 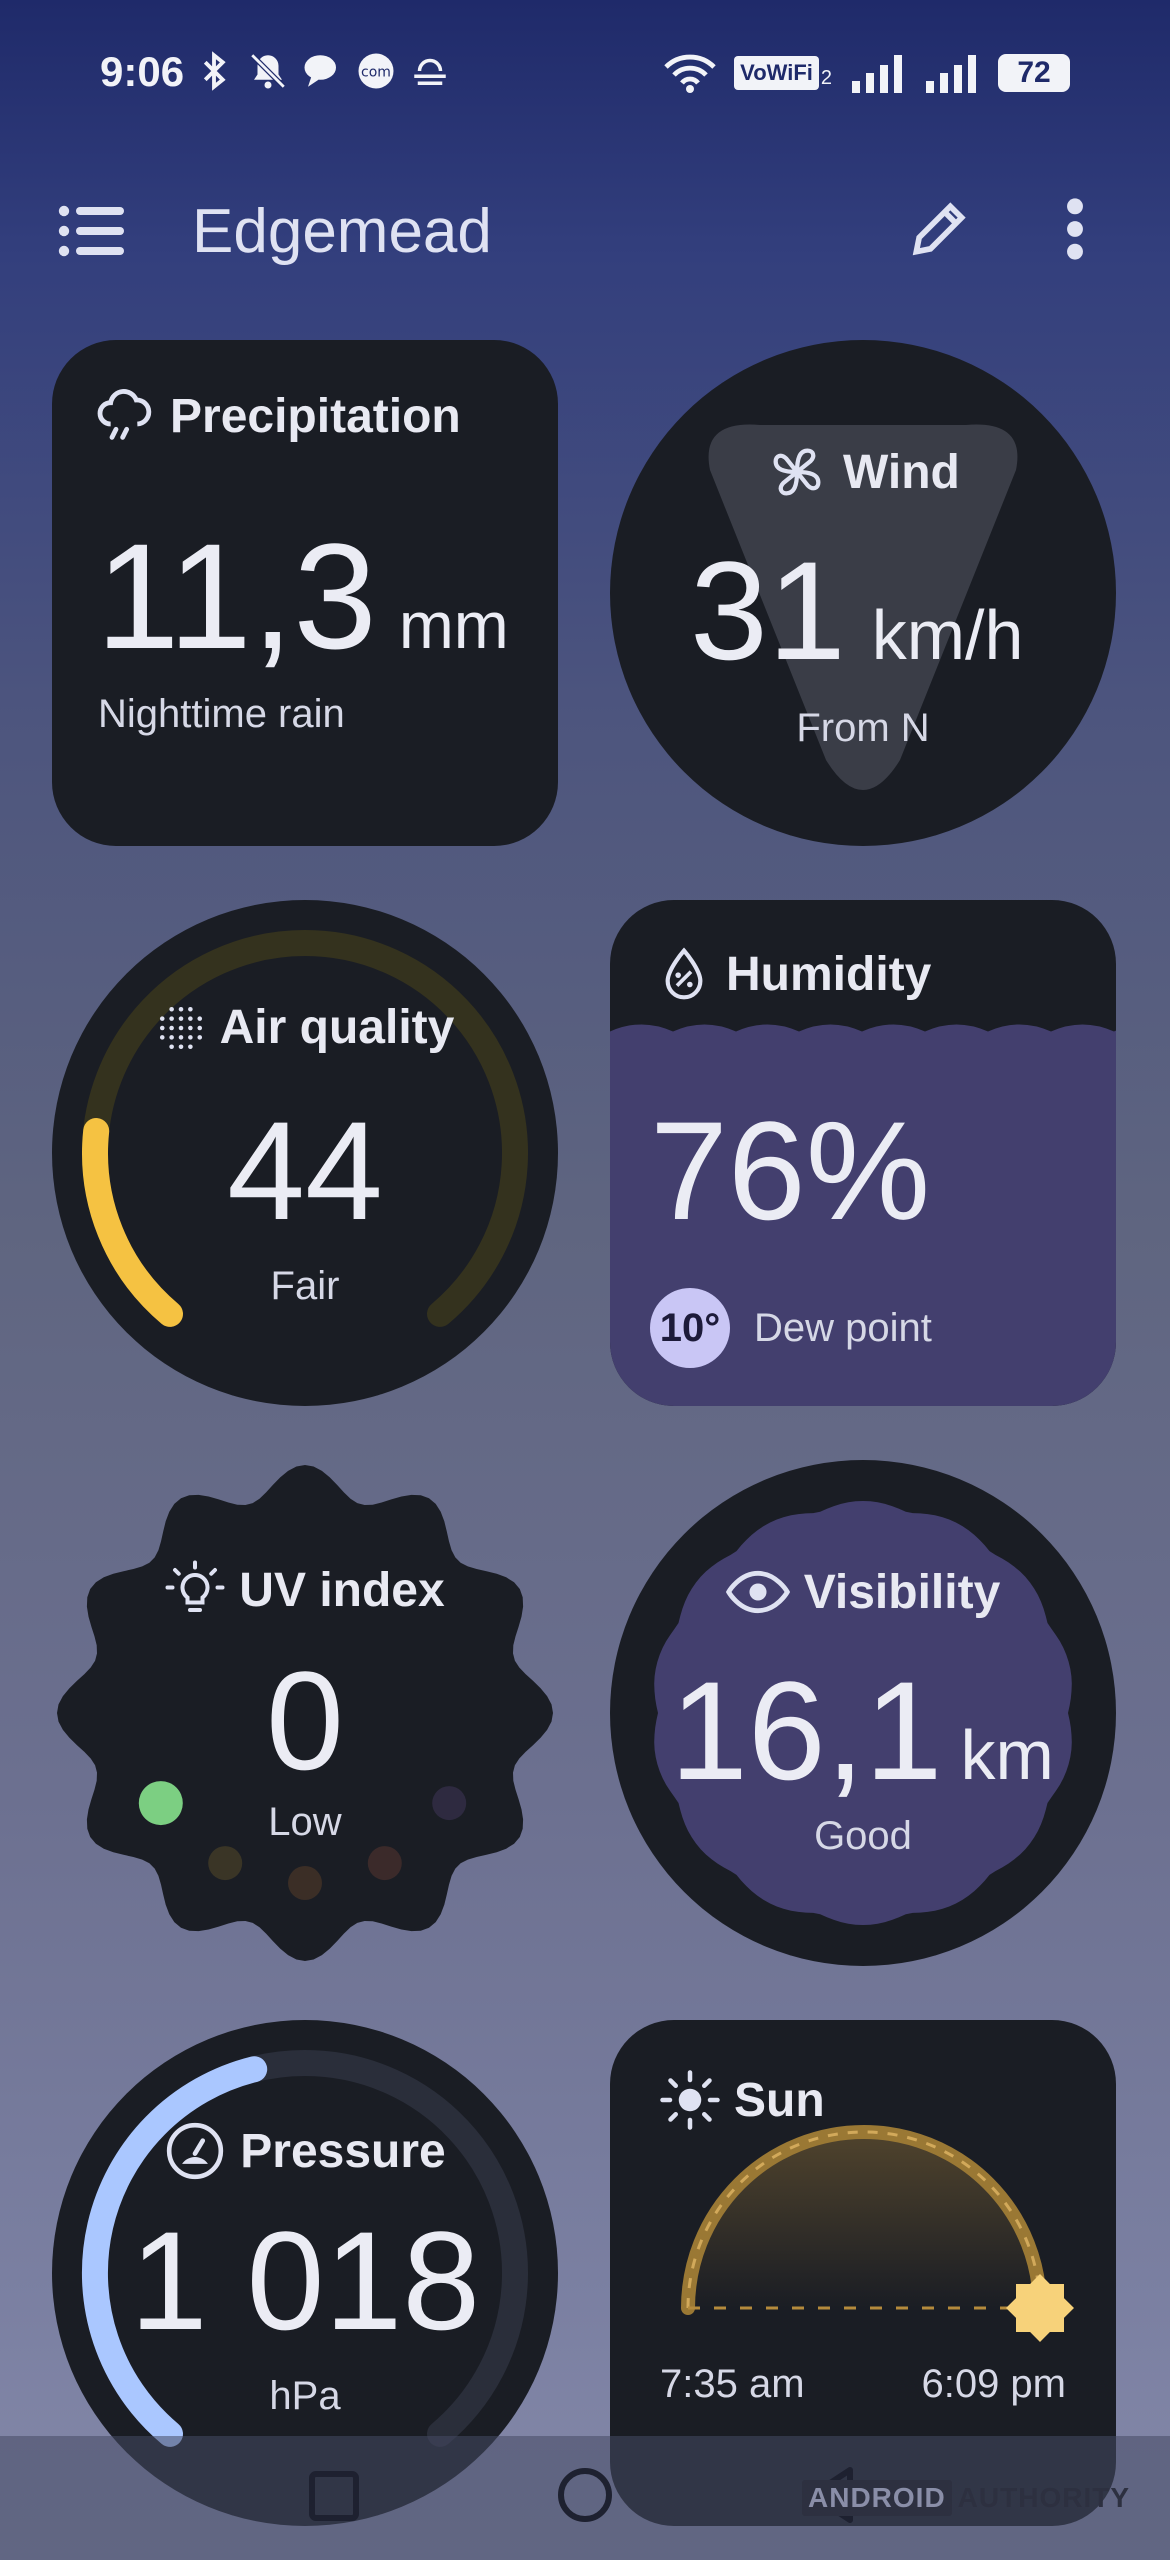 What do you see at coordinates (180, 1027) in the screenshot?
I see `air-dots-icon` at bounding box center [180, 1027].